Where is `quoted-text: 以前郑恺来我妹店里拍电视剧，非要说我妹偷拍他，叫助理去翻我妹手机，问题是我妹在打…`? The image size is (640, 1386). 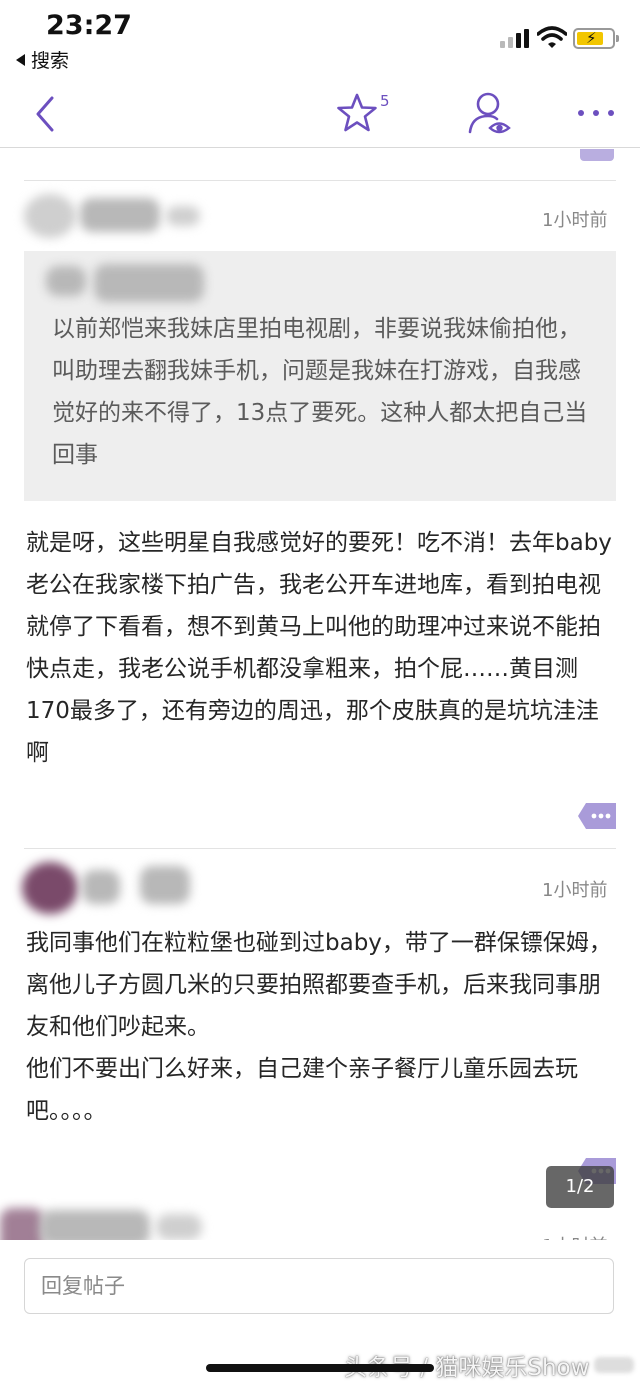
quoted-text: 以前郑恺来我妹店里拍电视剧，非要说我妹偷拍他，叫助理去翻我妹手机，问题是我妹在打… is located at coordinates (320, 392).